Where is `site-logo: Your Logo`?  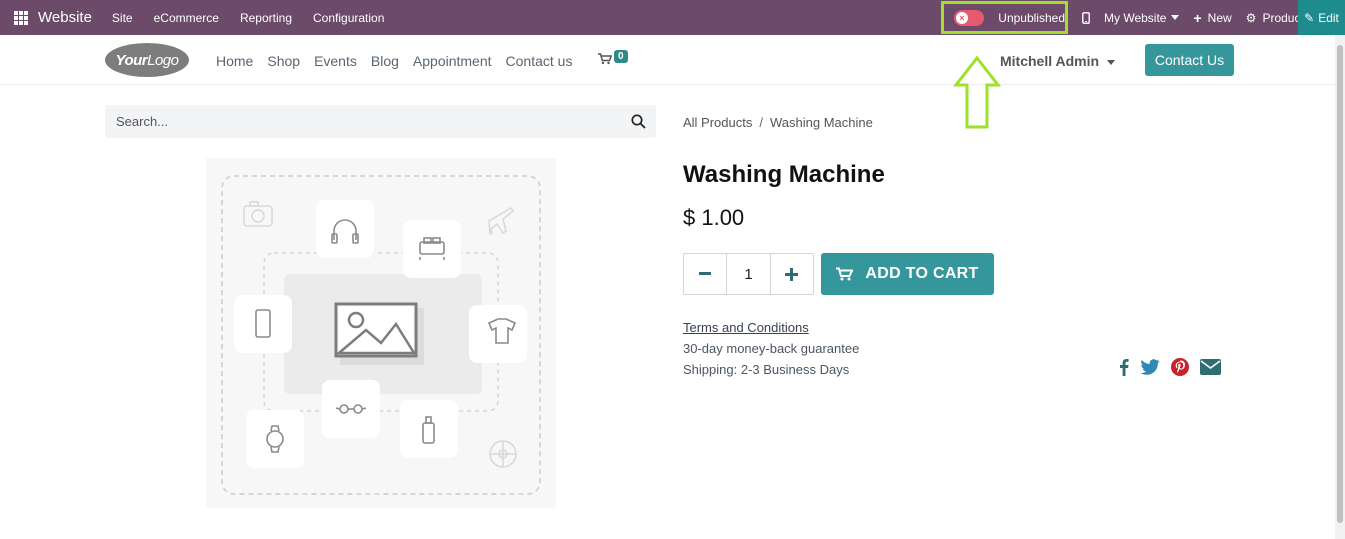 site-logo: Your Logo is located at coordinates (147, 60).